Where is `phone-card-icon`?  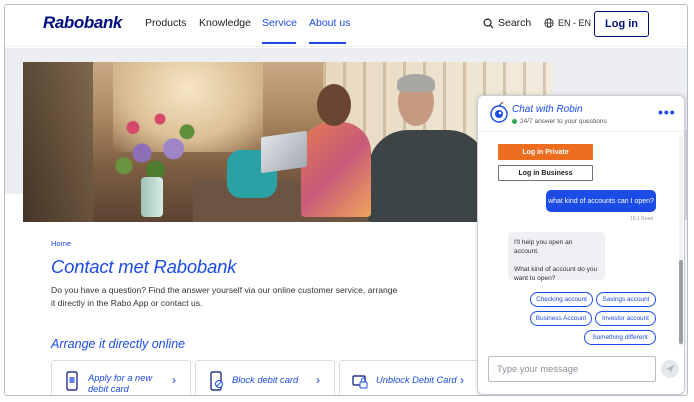 phone-card-icon is located at coordinates (72, 381).